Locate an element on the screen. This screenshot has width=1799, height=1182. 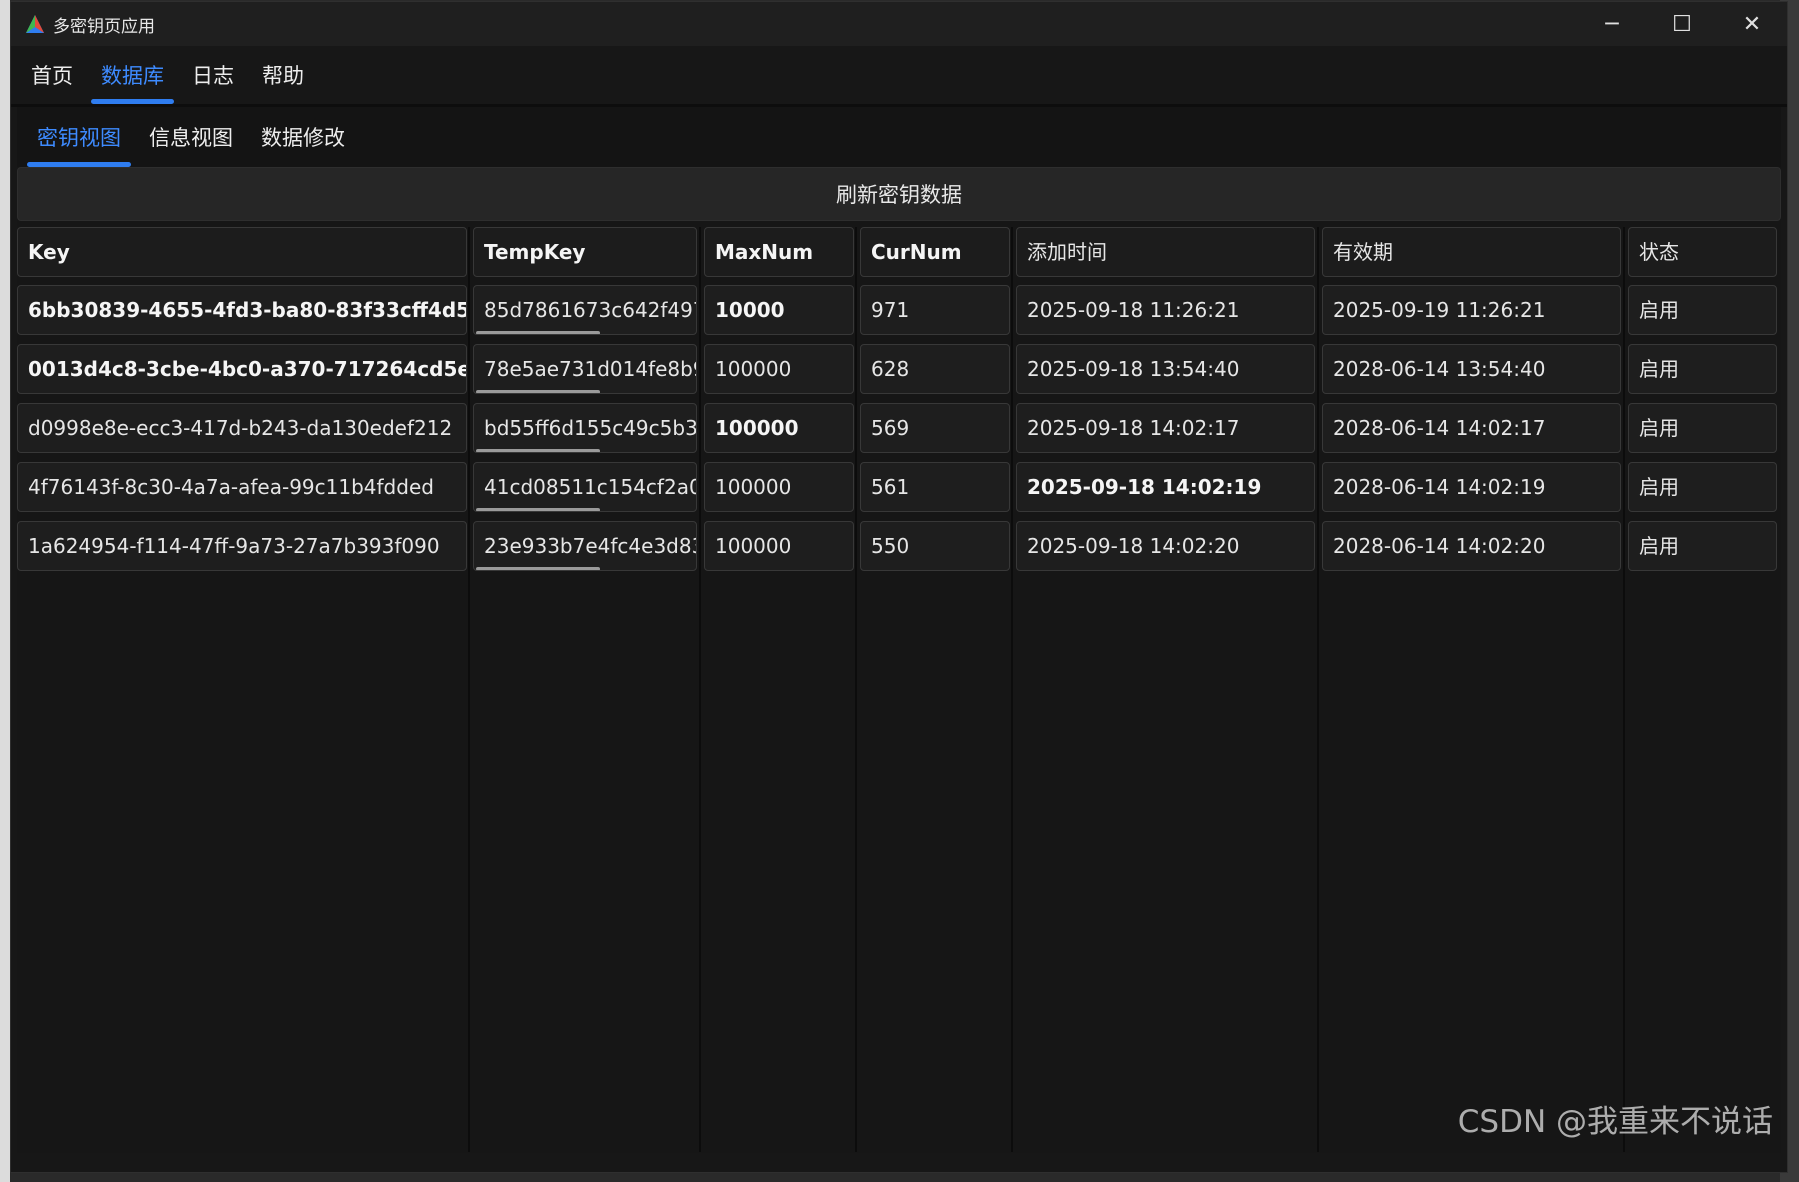
tab-label: 日志 is located at coordinates (213, 76).